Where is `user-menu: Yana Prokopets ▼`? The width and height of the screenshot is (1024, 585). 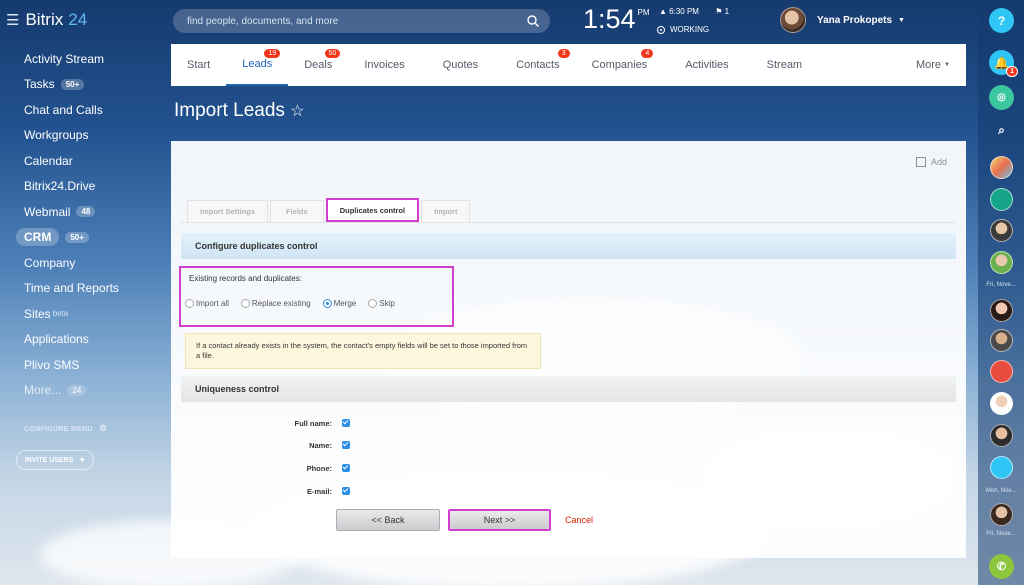
user-menu: Yana Prokopets ▼ is located at coordinates (842, 20).